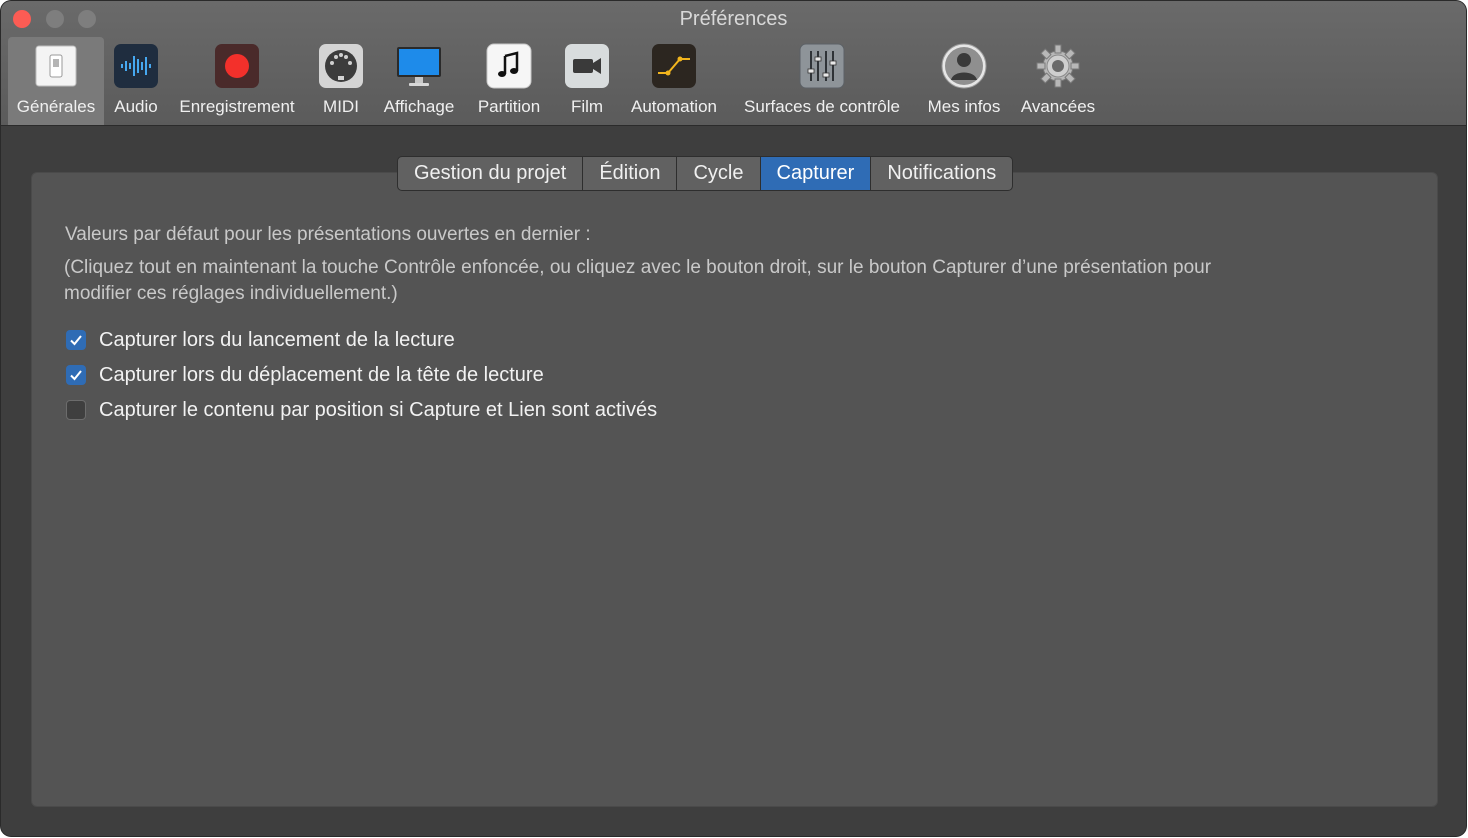 This screenshot has width=1468, height=838. What do you see at coordinates (341, 66) in the screenshot?
I see `midi-port-icon` at bounding box center [341, 66].